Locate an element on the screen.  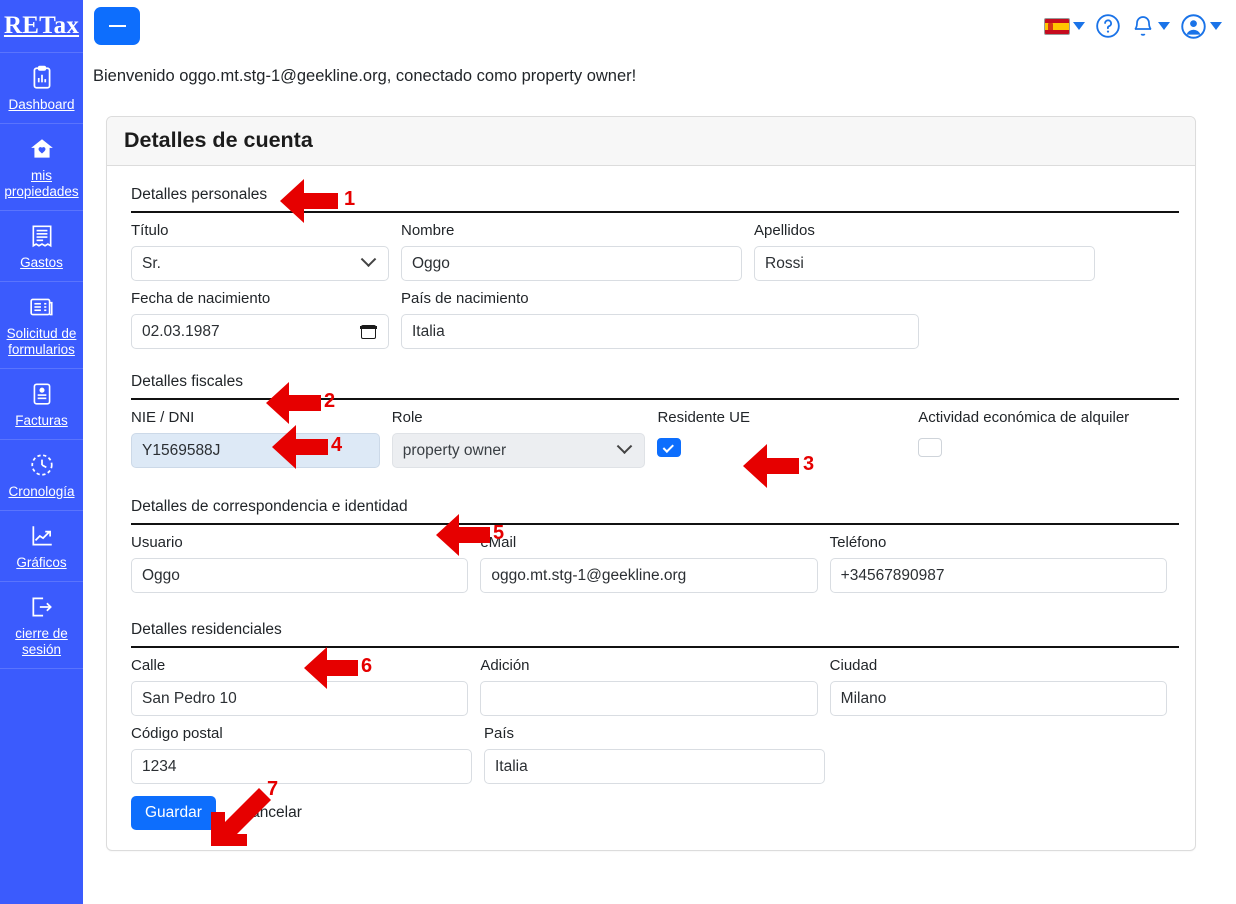
apellidos-input: Rossi is located at coordinates (924, 263).